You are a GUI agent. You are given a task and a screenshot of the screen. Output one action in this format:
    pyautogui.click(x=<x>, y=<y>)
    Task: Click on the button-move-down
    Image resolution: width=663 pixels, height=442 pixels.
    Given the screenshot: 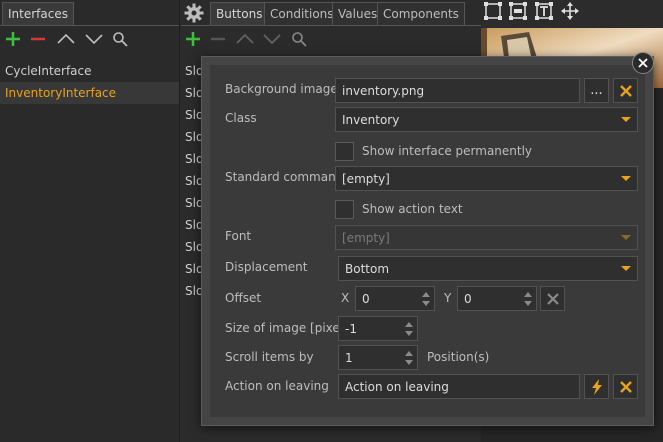 What is the action you would take?
    pyautogui.click(x=272, y=39)
    